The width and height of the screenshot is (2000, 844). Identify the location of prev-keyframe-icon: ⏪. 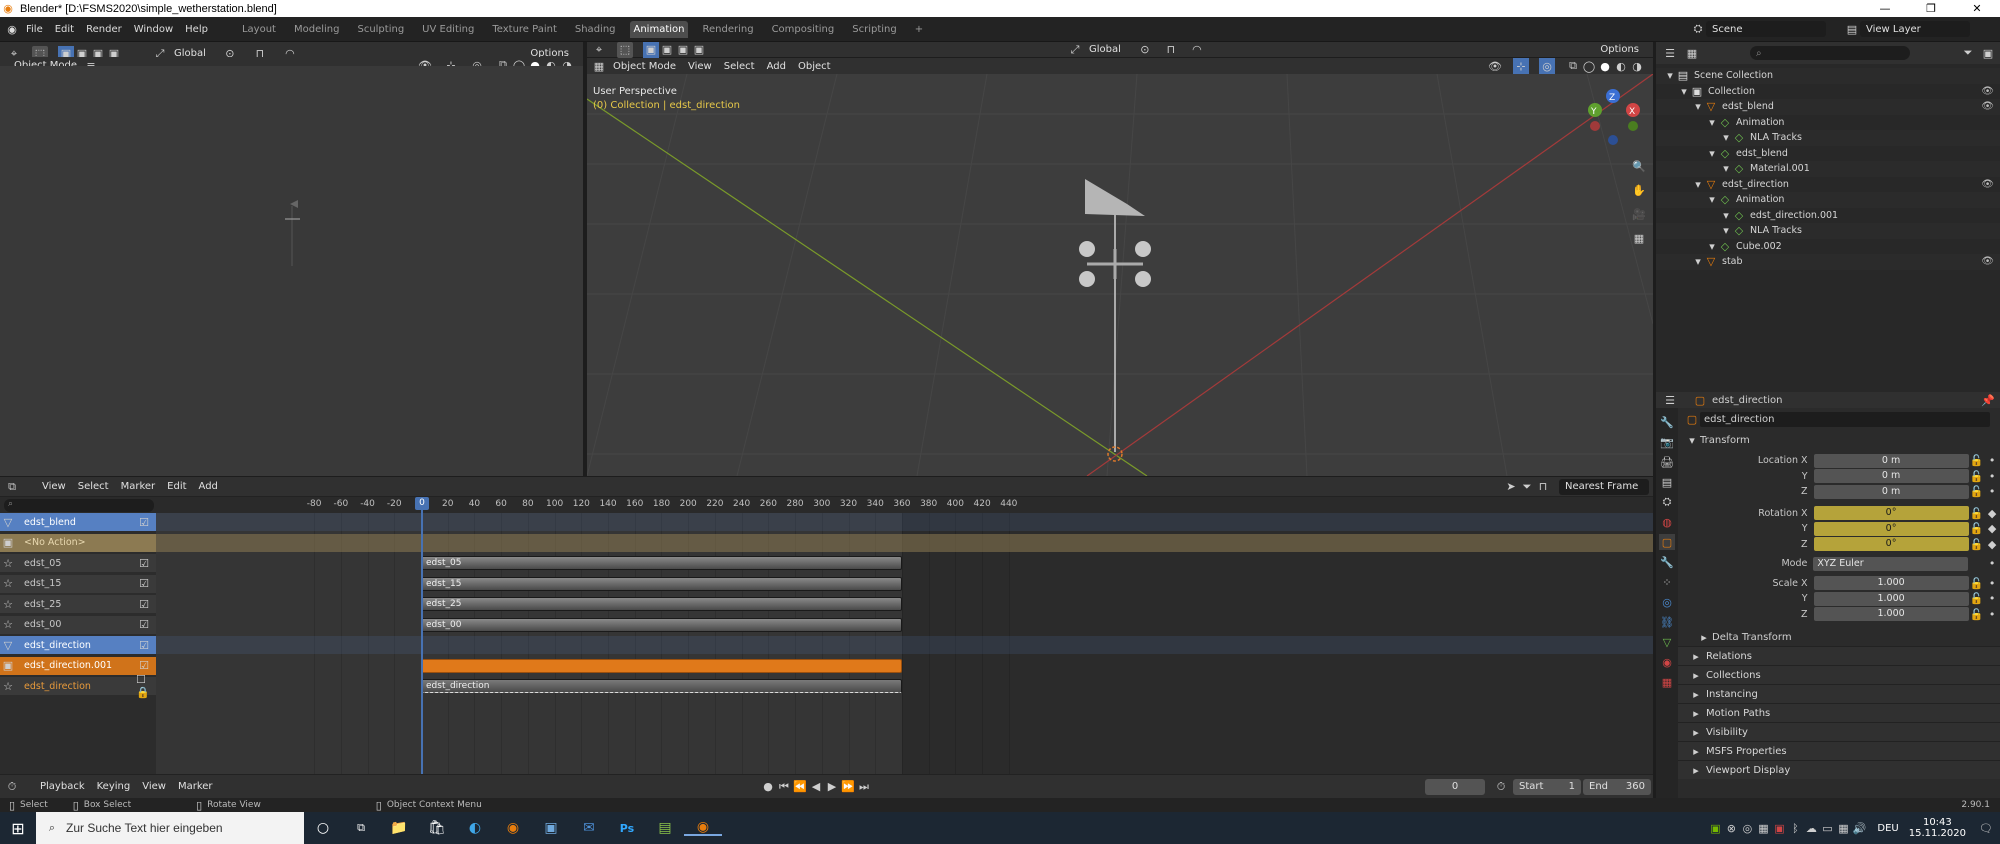
(800, 787).